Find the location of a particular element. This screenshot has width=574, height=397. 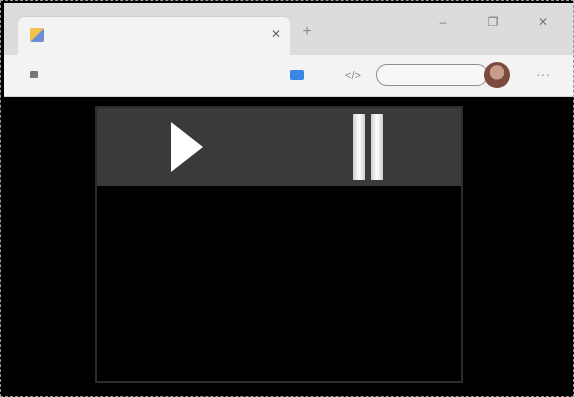

browser-toolbar: </> ··· is located at coordinates (289, 76).